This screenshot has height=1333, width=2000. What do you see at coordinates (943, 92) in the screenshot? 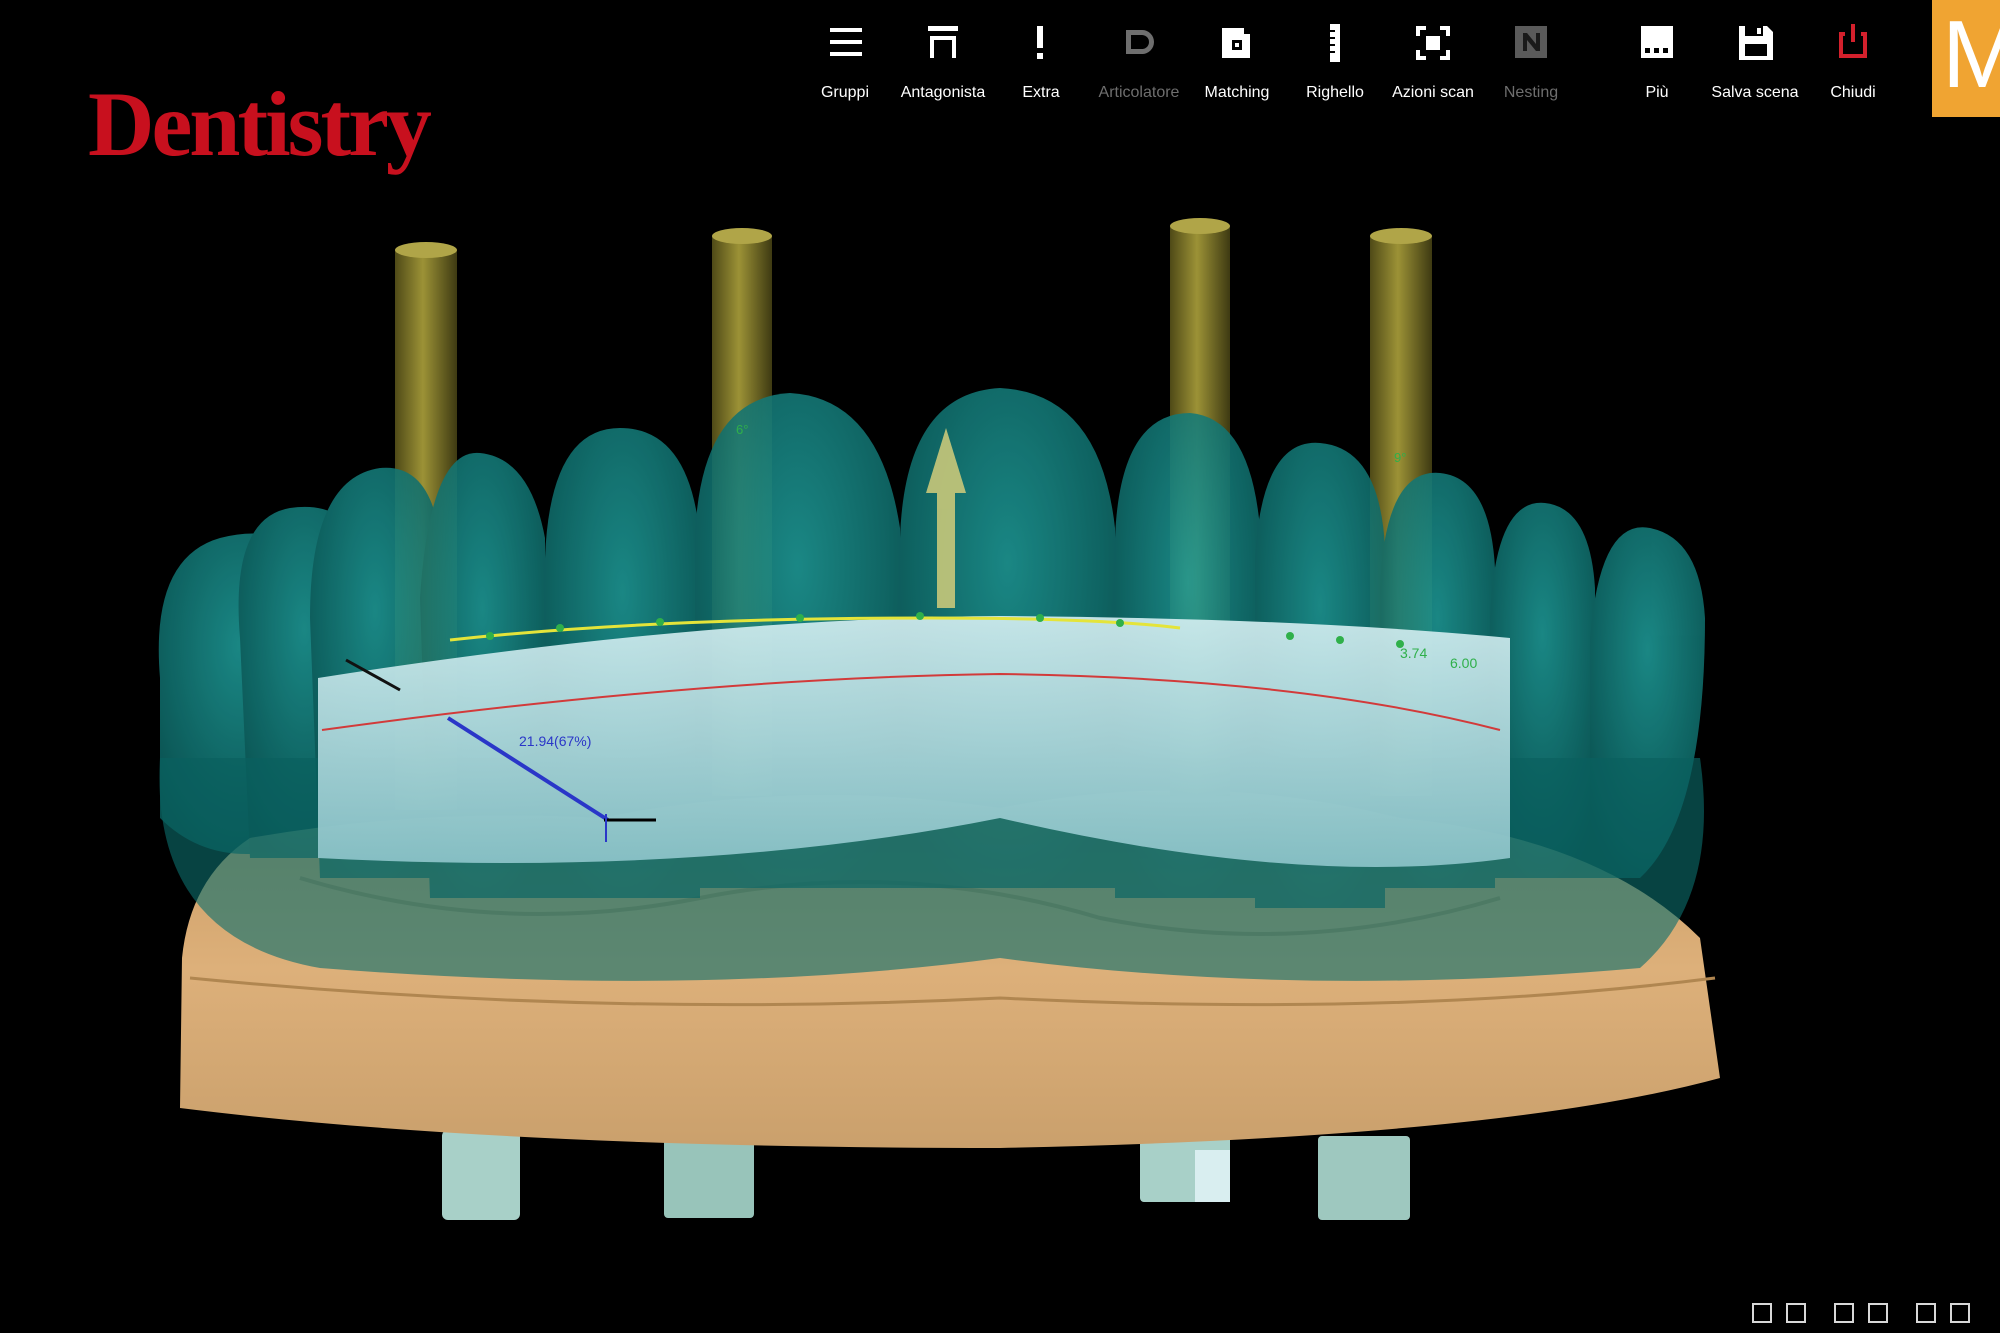
I see `antagonist-label: Antagonista` at bounding box center [943, 92].